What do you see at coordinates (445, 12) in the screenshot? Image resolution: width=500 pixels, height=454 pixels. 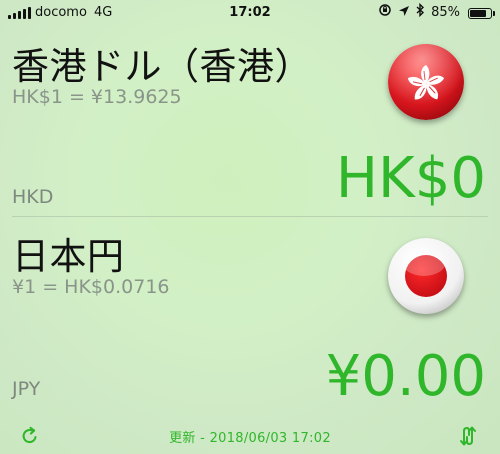 I see `battery-percentage: 85%` at bounding box center [445, 12].